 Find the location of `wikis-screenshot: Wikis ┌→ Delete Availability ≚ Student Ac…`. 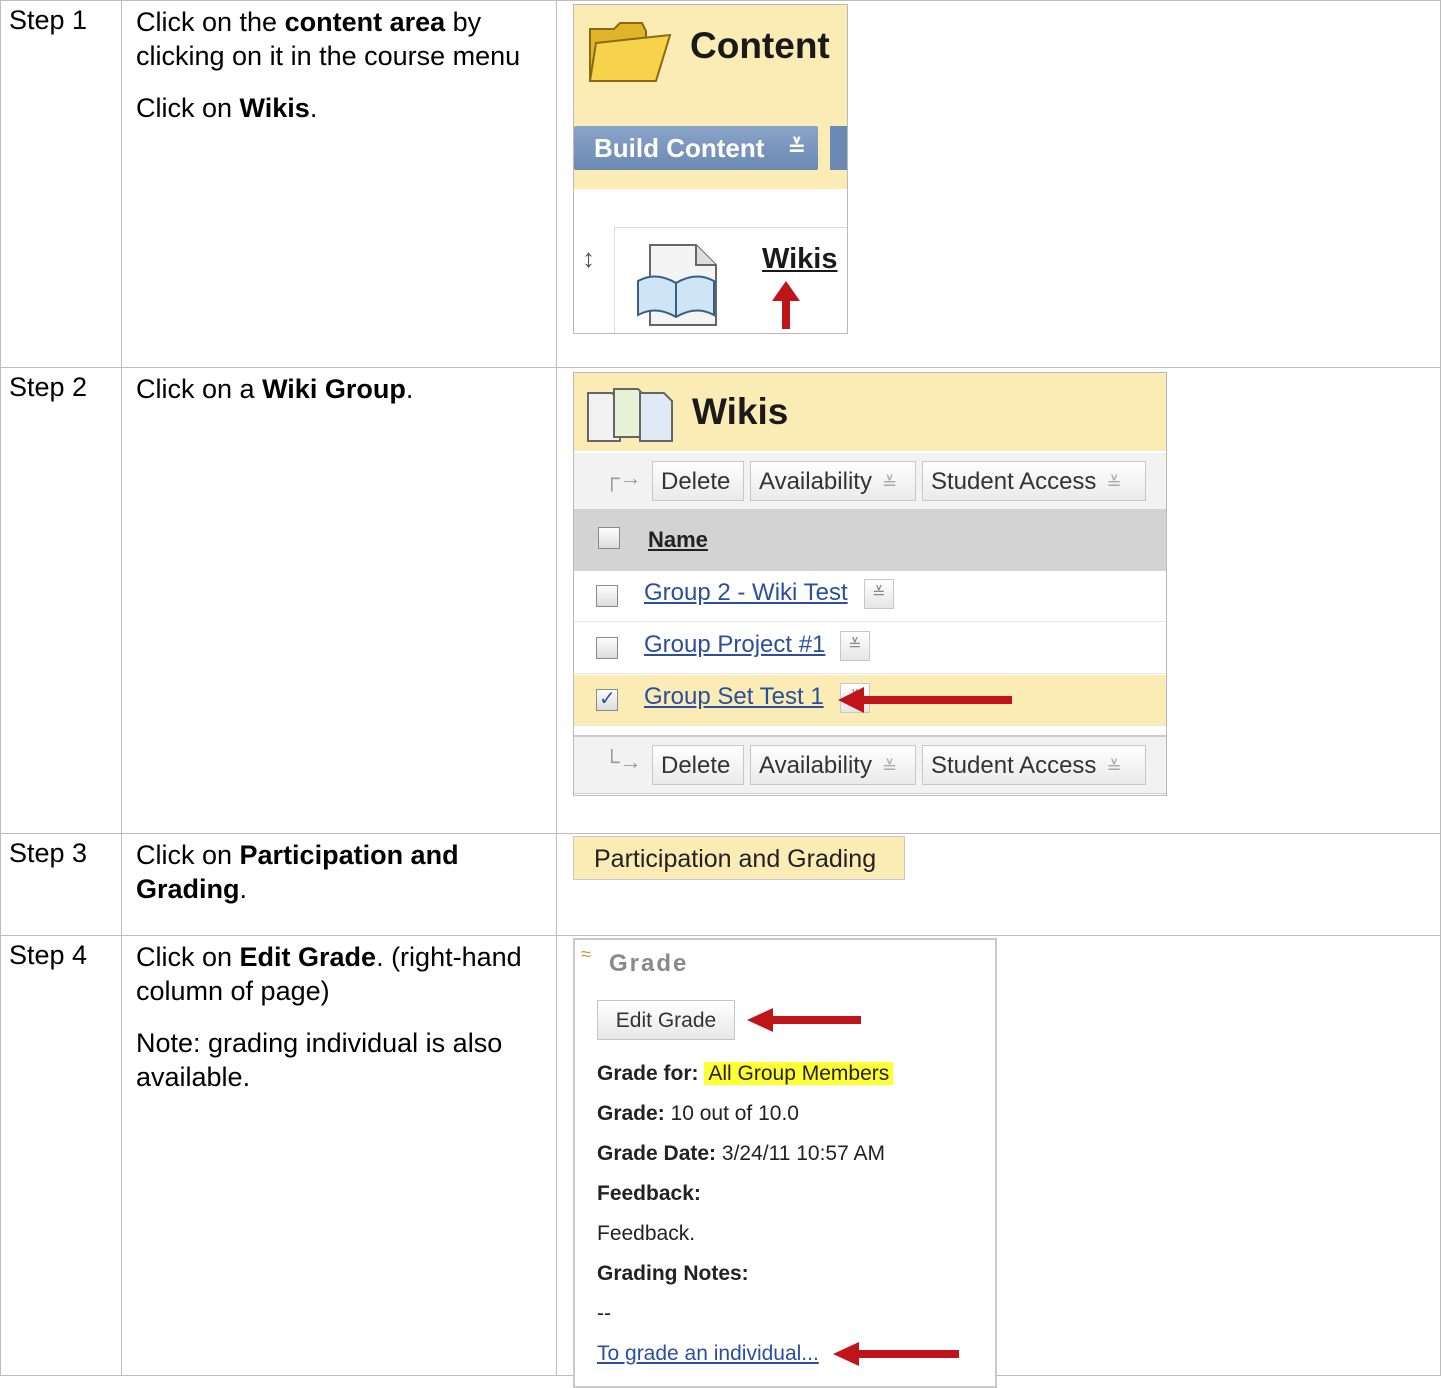

wikis-screenshot: Wikis ┌→ Delete Availability ≚ Student Ac… is located at coordinates (870, 584).